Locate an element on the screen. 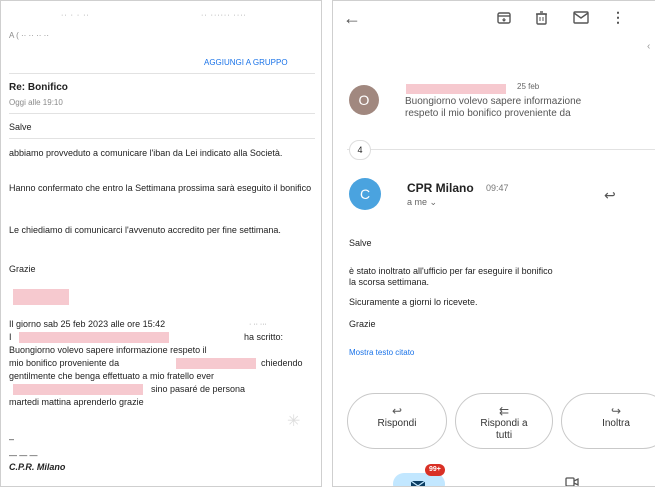 The height and width of the screenshot is (487, 655). quote-line-4a: mio bonifico proveniente da is located at coordinates (64, 363).